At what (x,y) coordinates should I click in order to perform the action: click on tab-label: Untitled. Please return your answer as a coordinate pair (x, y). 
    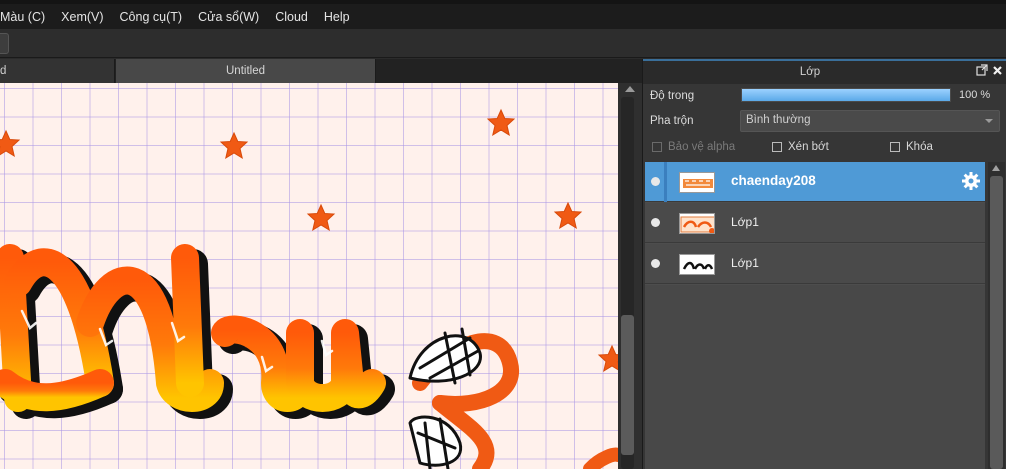
    Looking at the image, I should click on (245, 71).